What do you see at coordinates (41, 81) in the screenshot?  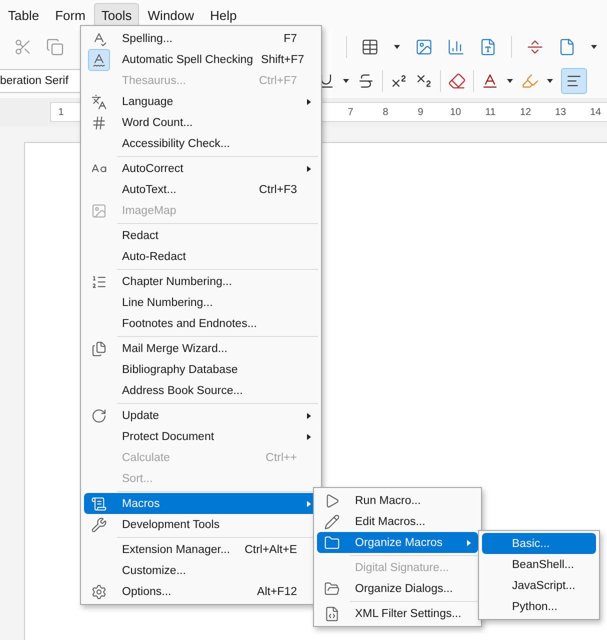 I see `font-name-field: beration Serif` at bounding box center [41, 81].